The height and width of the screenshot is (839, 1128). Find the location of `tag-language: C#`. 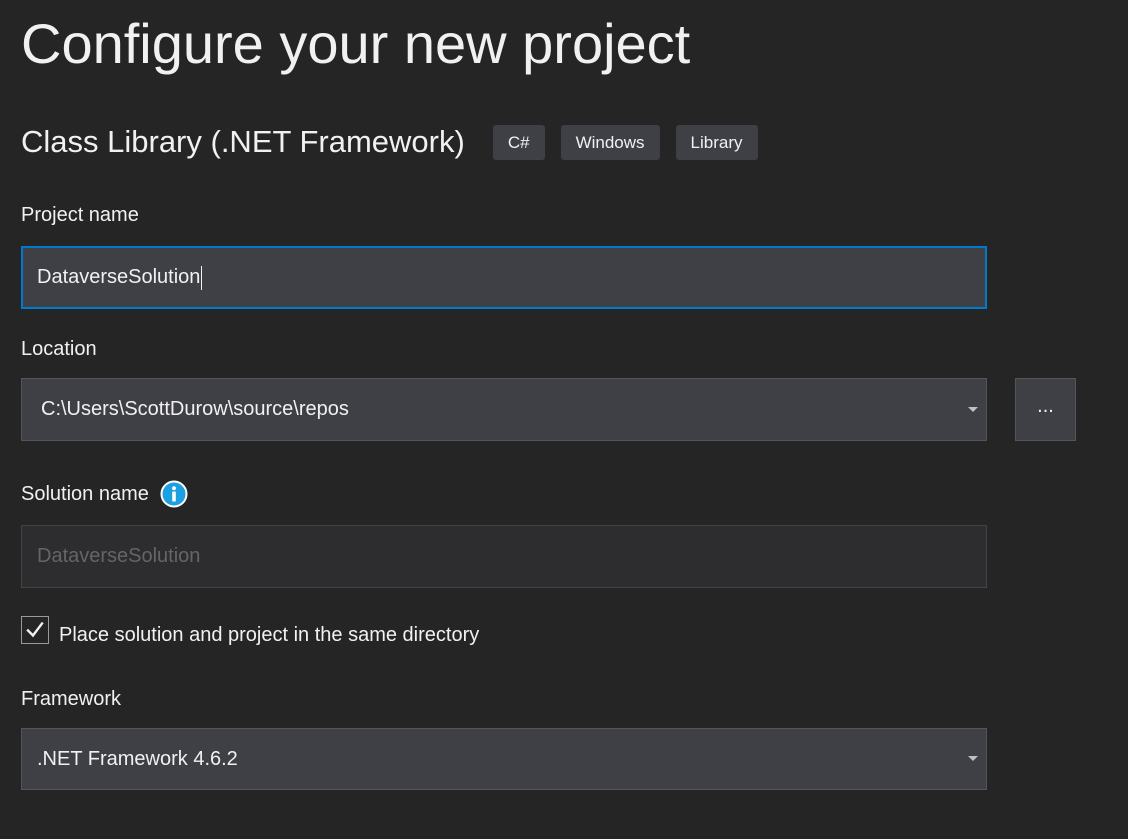

tag-language: C# is located at coordinates (518, 142).